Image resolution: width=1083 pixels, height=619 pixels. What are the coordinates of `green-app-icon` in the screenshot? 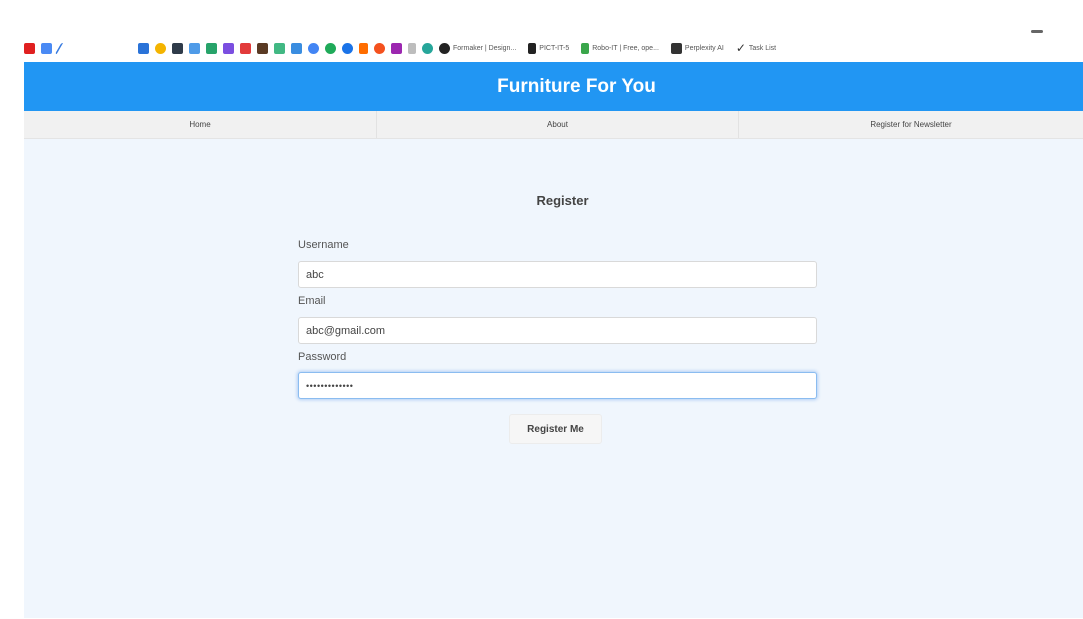 It's located at (330, 48).